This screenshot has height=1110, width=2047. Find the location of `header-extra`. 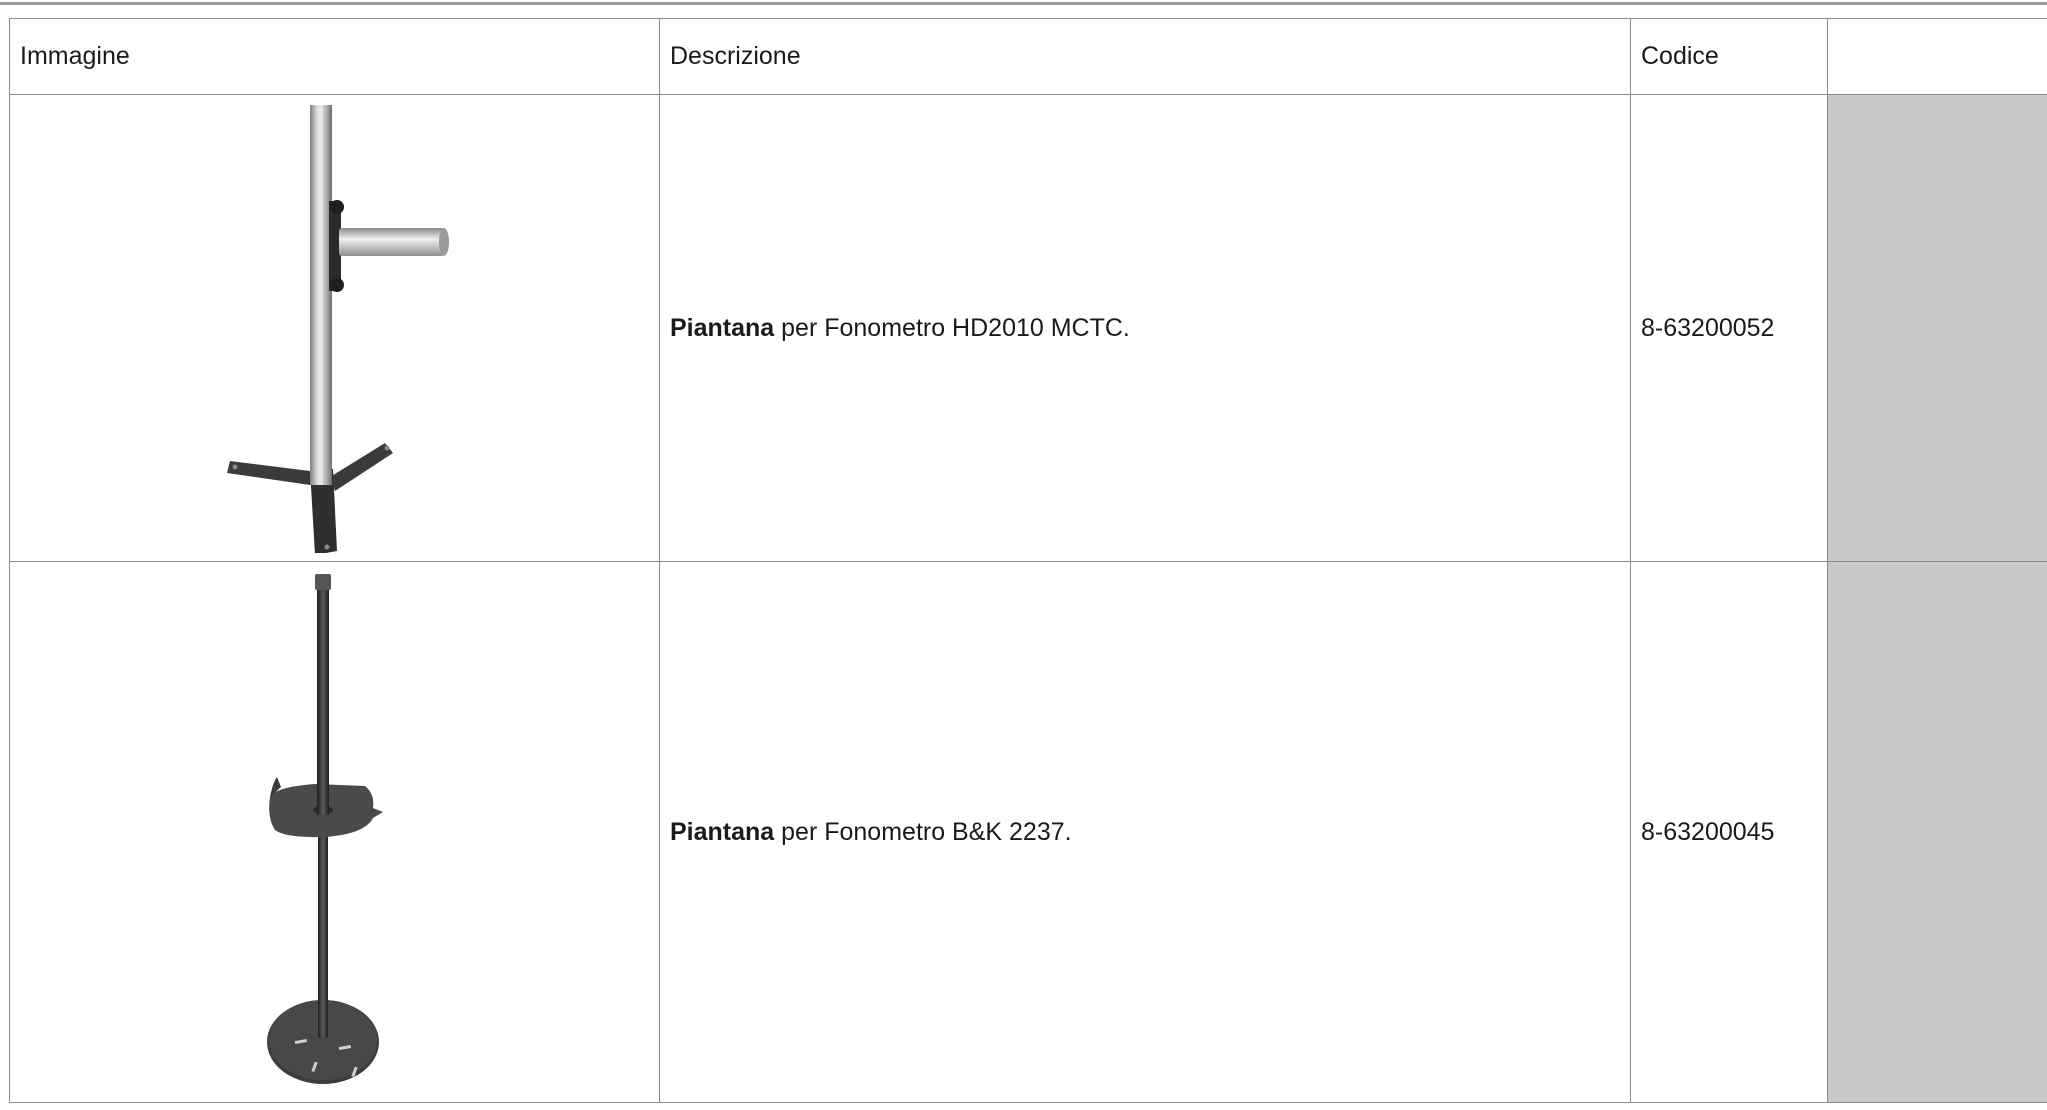

header-extra is located at coordinates (1937, 56).